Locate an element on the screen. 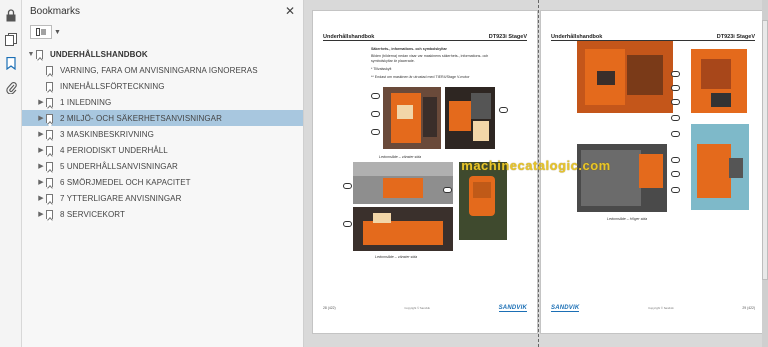 The width and height of the screenshot is (768, 347). bookmark-item: ▶ 5 UNDERHÅLLSANVISNINGAR is located at coordinates (162, 166).